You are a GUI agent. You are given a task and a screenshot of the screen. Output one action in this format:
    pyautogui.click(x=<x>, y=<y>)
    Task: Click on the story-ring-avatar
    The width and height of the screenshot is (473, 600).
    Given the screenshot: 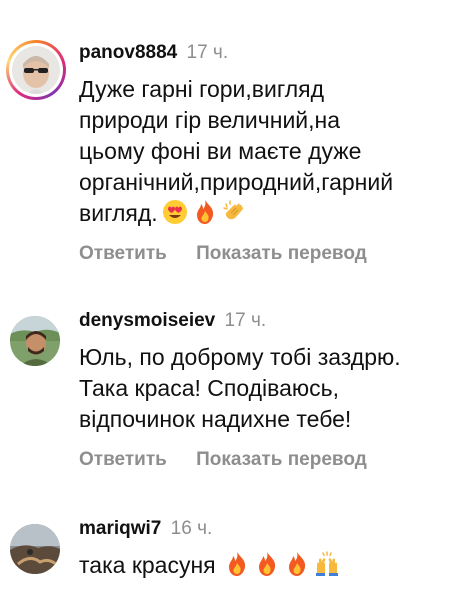 What is the action you would take?
    pyautogui.click(x=36, y=70)
    